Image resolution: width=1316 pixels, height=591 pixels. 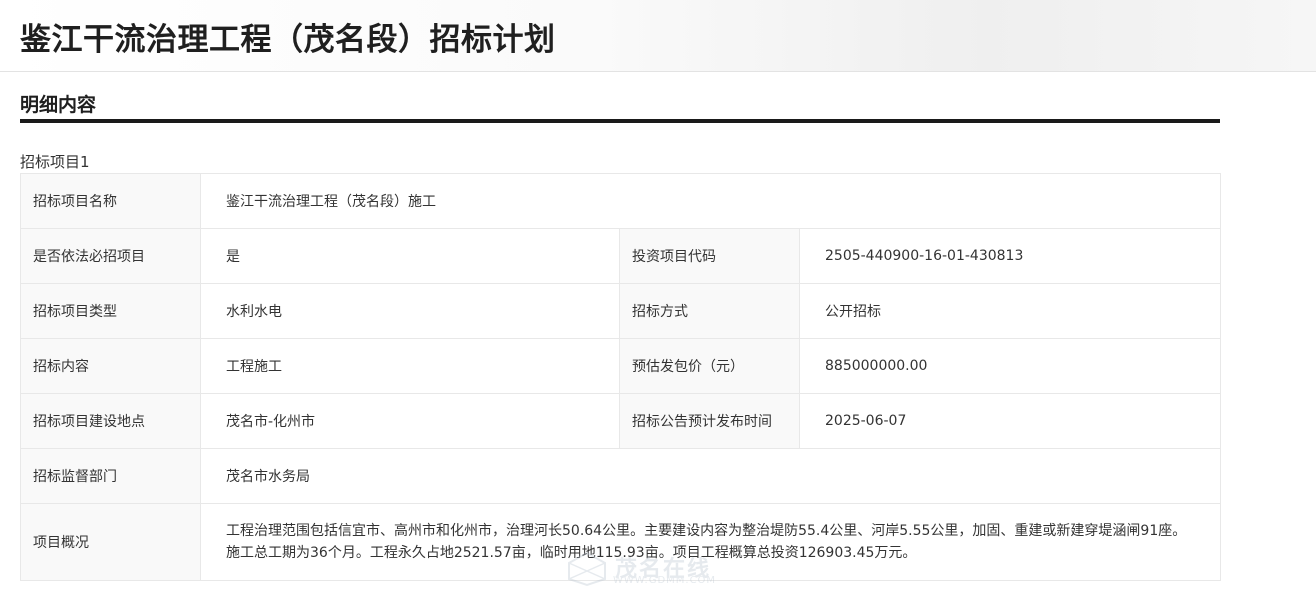 I want to click on page-header: 鉴江干流治理工程（茂名段）招标计划, so click(x=658, y=36).